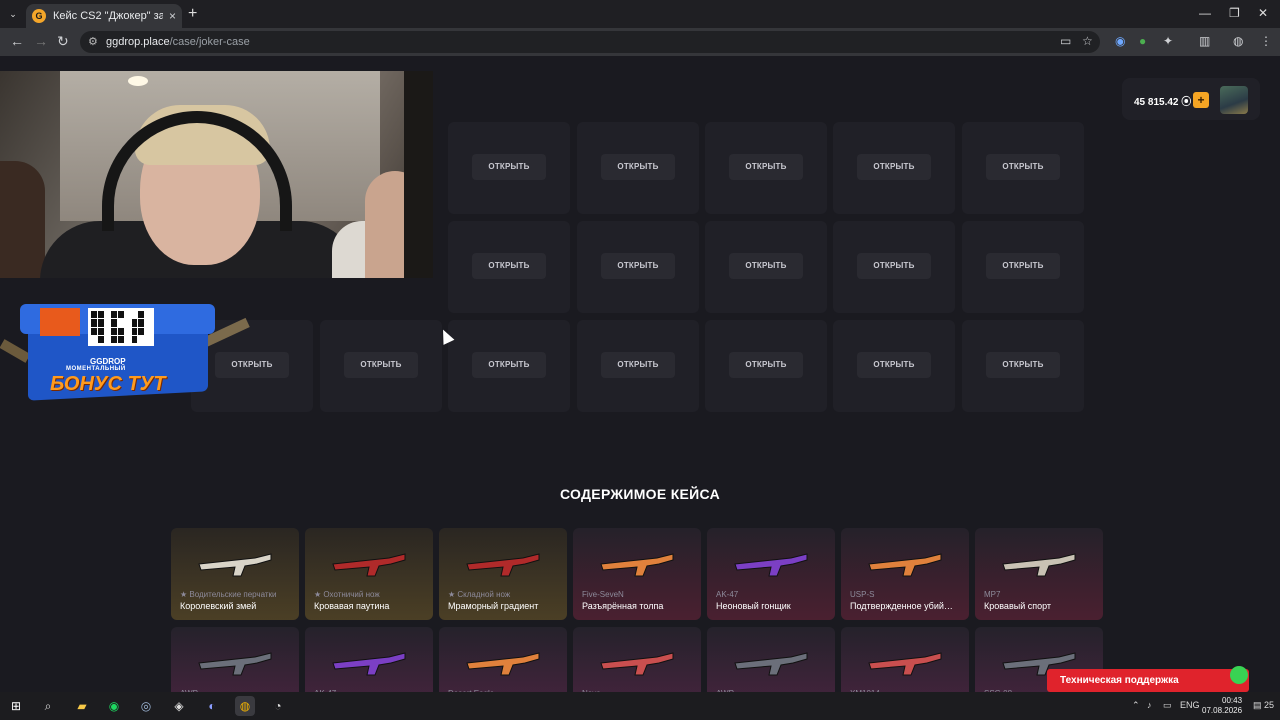 Image resolution: width=1280 pixels, height=720 pixels. What do you see at coordinates (108, 361) in the screenshot?
I see `promo-brand: GGDROP` at bounding box center [108, 361].